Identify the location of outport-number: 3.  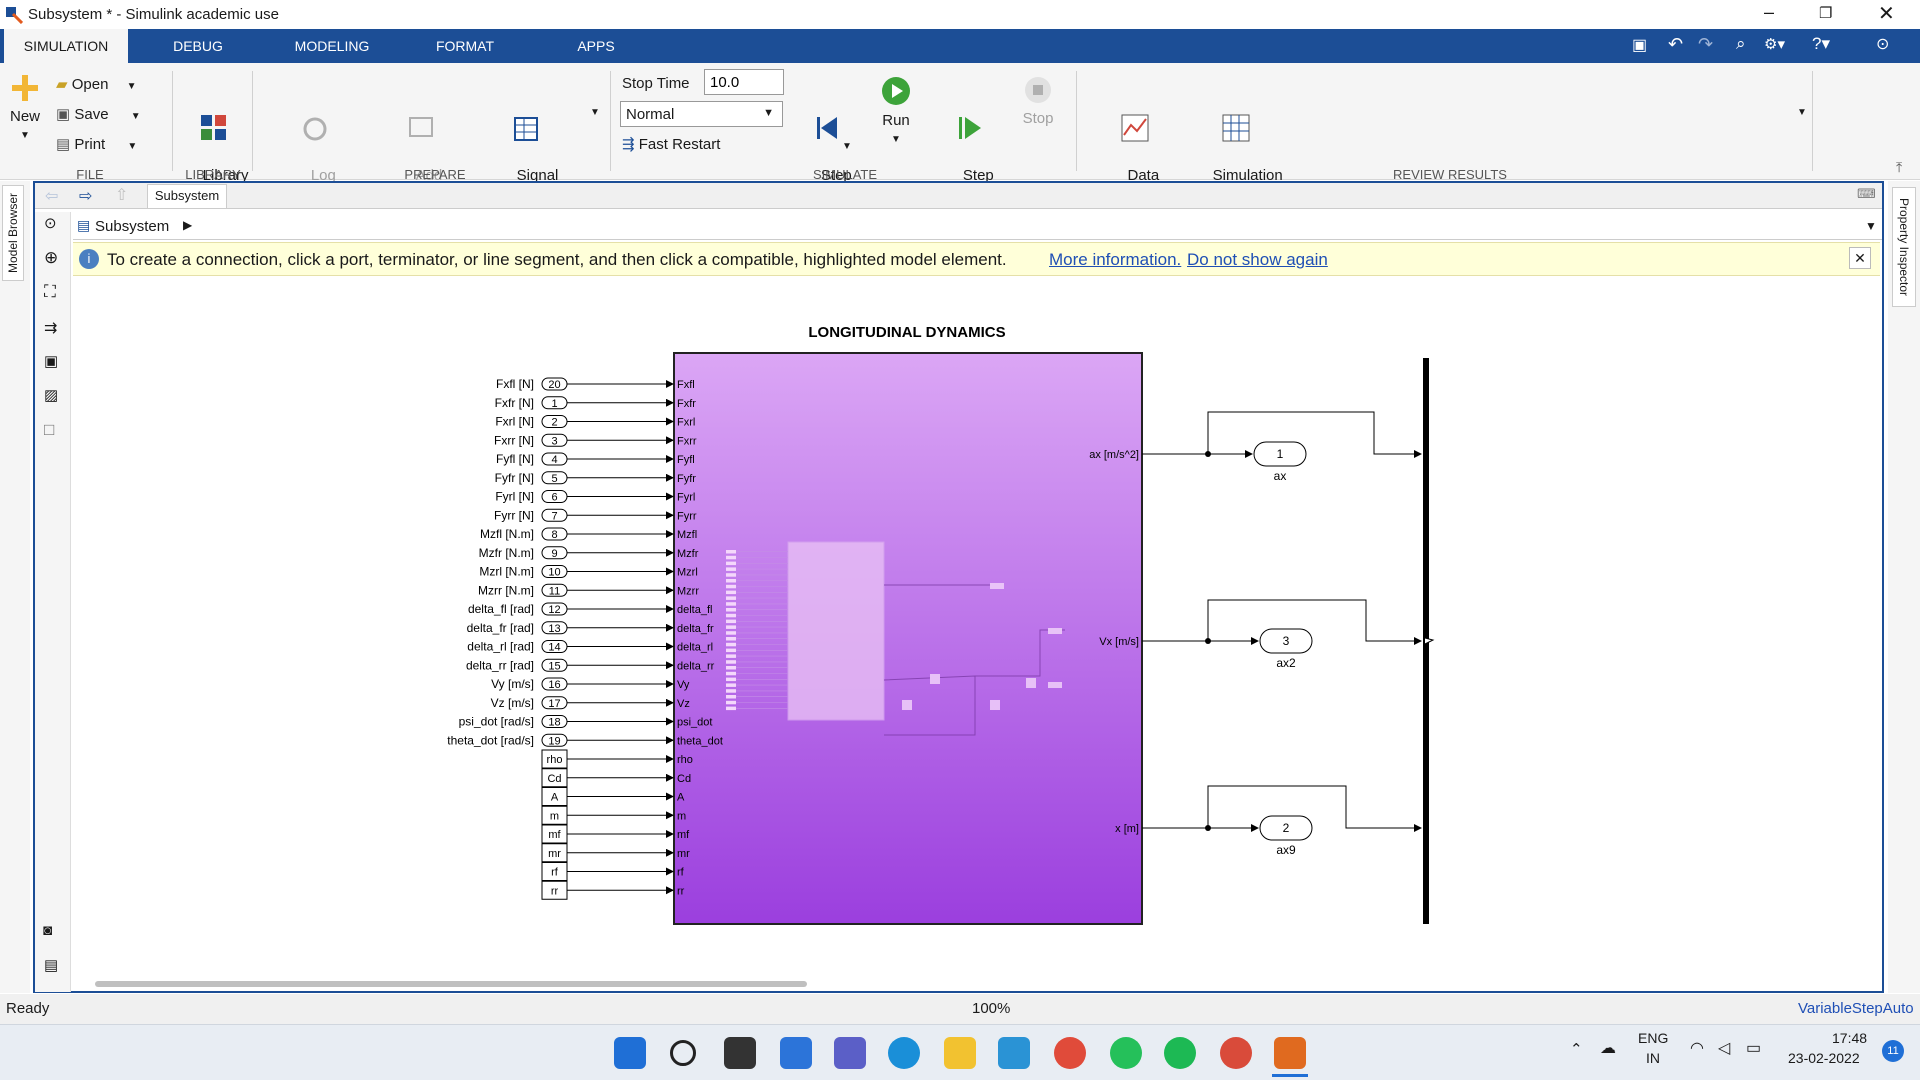
(1286, 641).